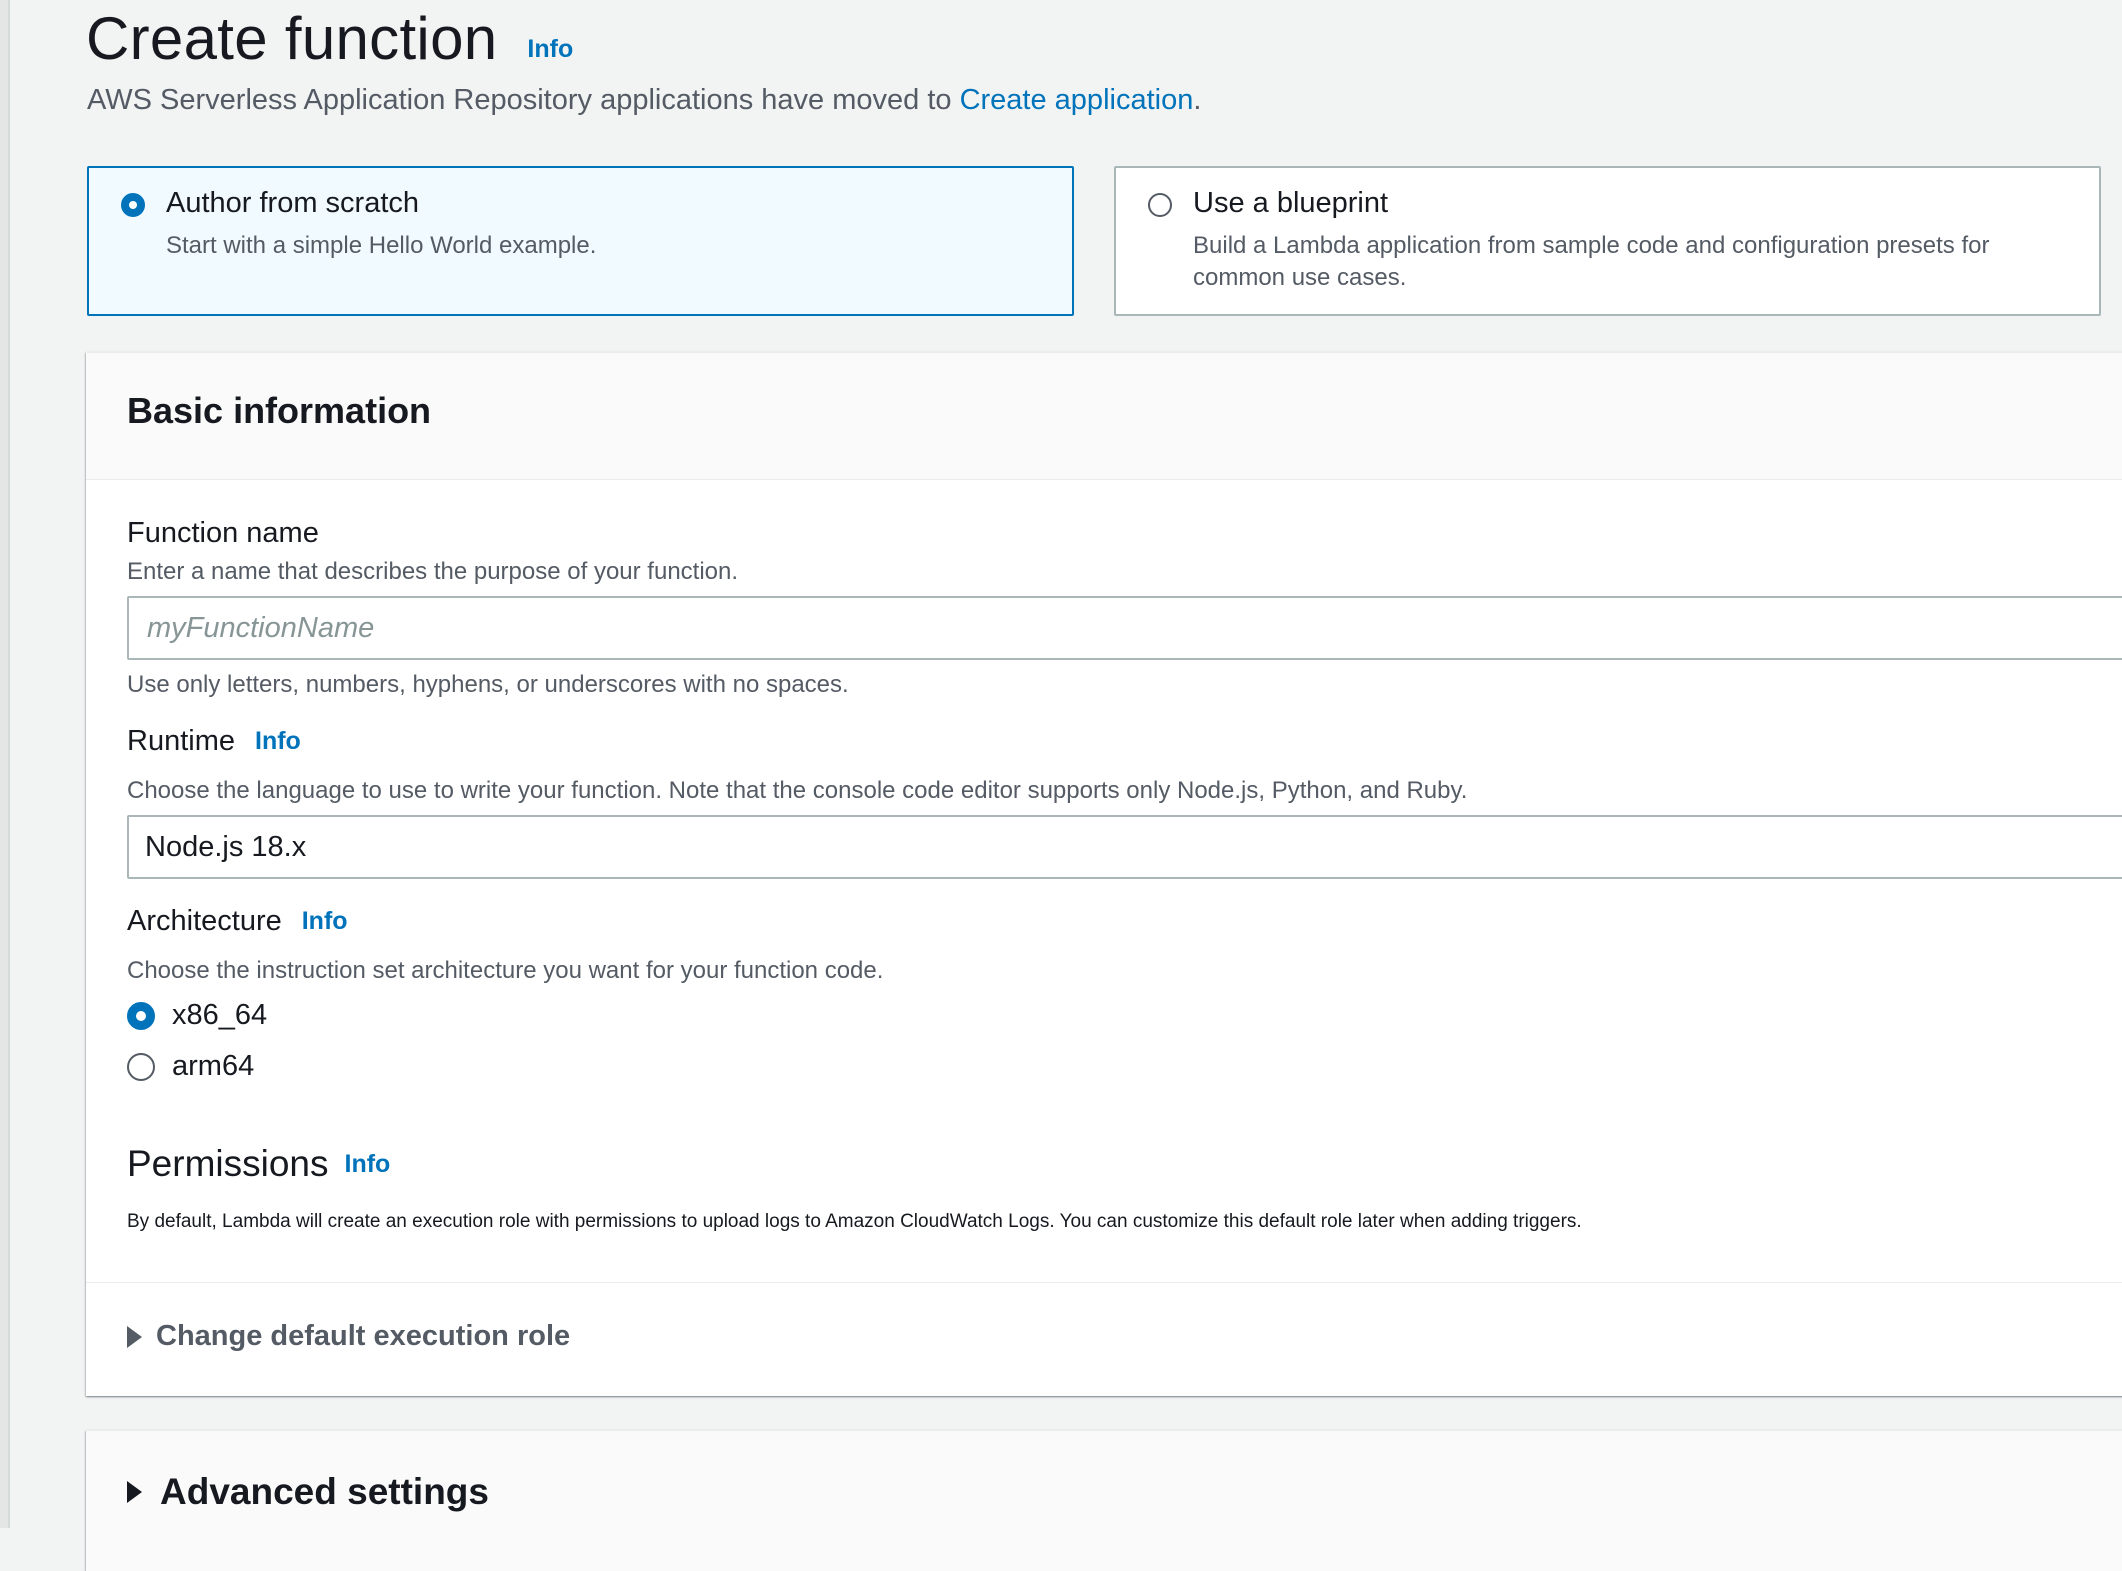  What do you see at coordinates (1104, 416) in the screenshot?
I see `panel-header: Basic information` at bounding box center [1104, 416].